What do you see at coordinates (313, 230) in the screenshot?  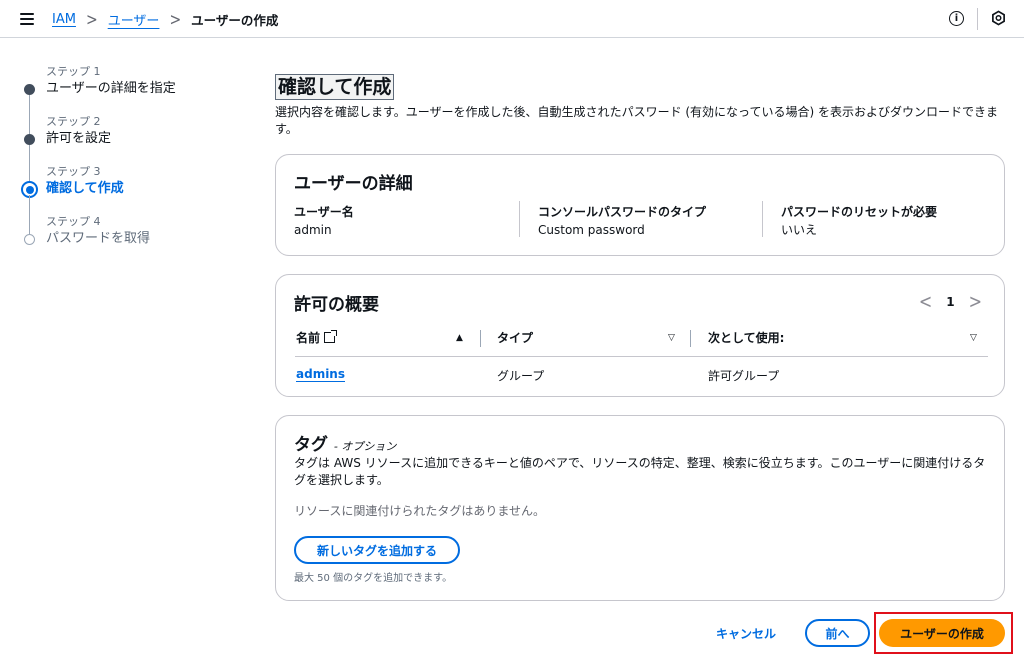 I see `field-value: admin` at bounding box center [313, 230].